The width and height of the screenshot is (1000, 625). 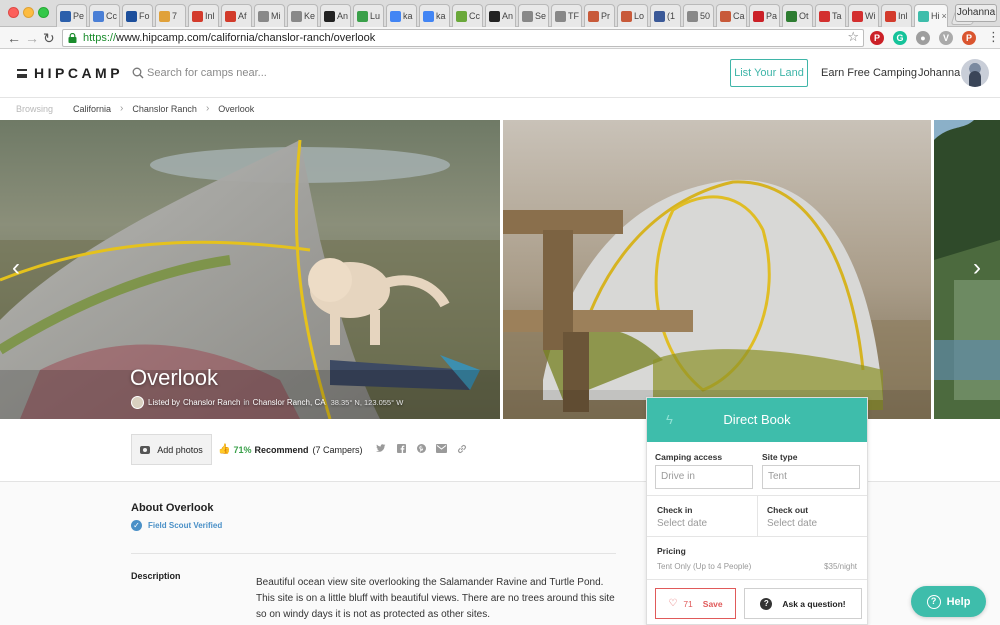 I want to click on browser-tab: Pe, so click(x=71, y=15).